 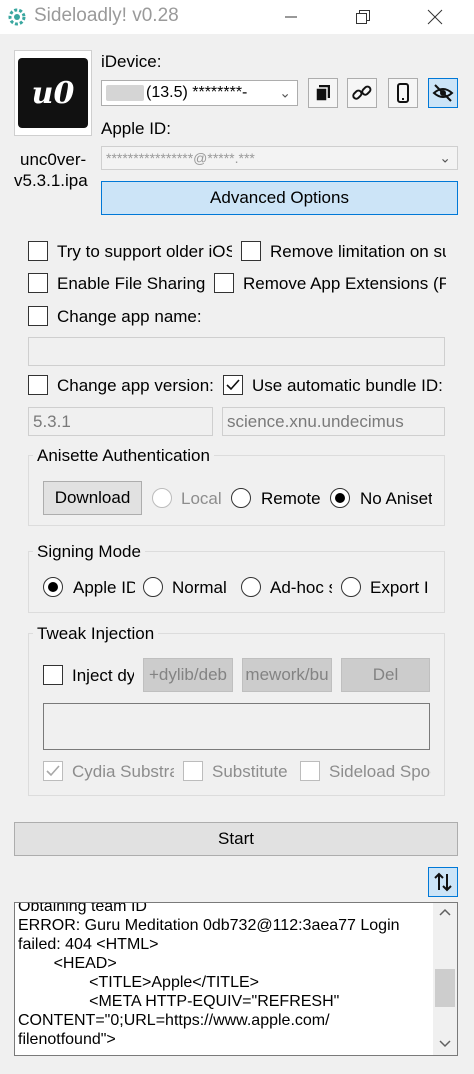 What do you see at coordinates (52, 421) in the screenshot?
I see `version-value: 5.3.1` at bounding box center [52, 421].